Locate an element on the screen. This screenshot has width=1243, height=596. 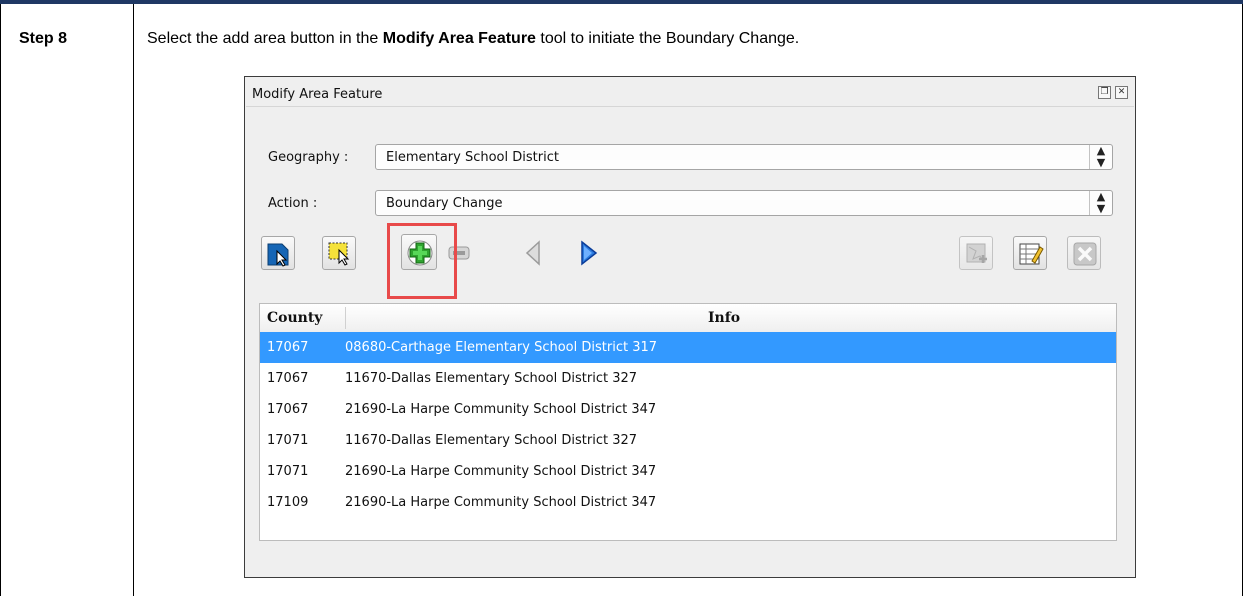
column-header-county: County is located at coordinates (294, 318).